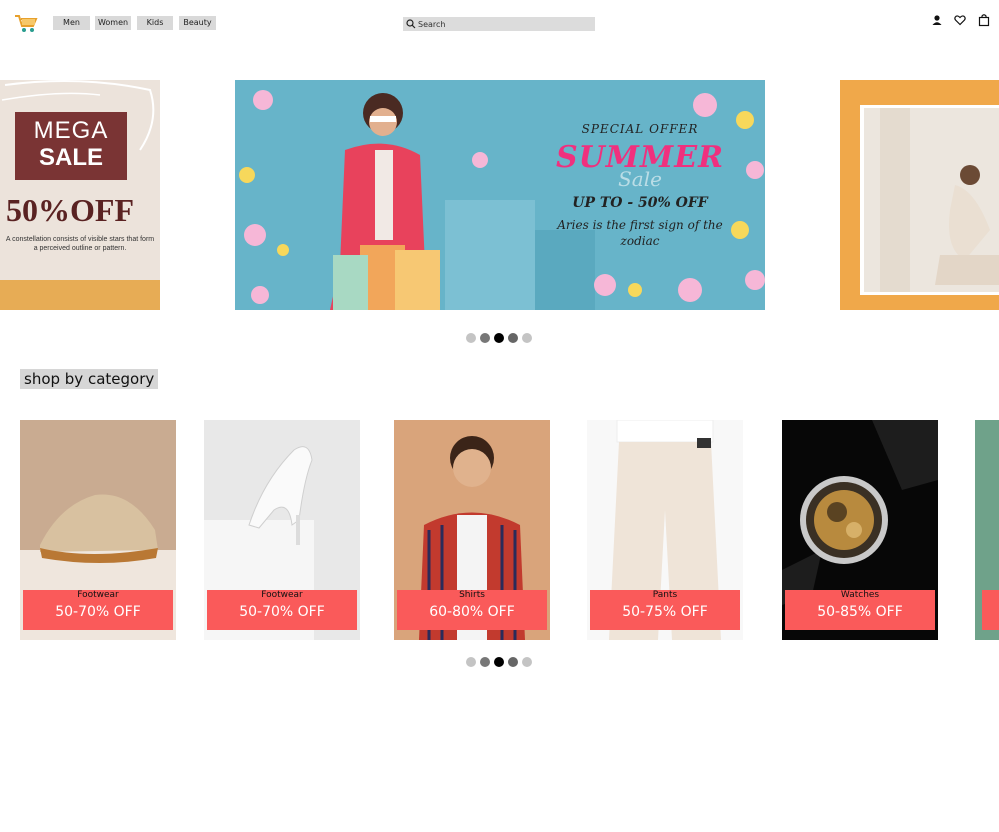 This screenshot has height=832, width=999. What do you see at coordinates (197, 23) in the screenshot?
I see `nav-beauty: Beauty` at bounding box center [197, 23].